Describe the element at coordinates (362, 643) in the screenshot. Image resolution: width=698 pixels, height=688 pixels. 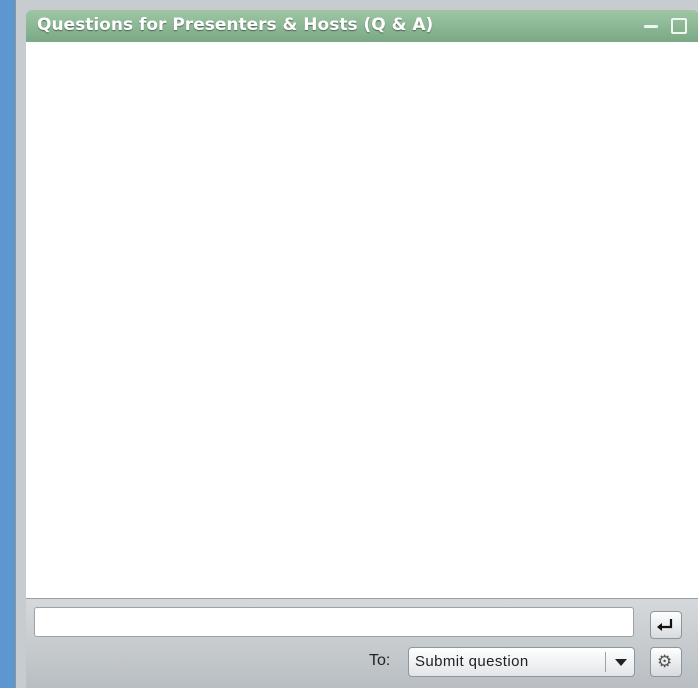
I see `composer-bar: To: Submit question ⚙` at that location.